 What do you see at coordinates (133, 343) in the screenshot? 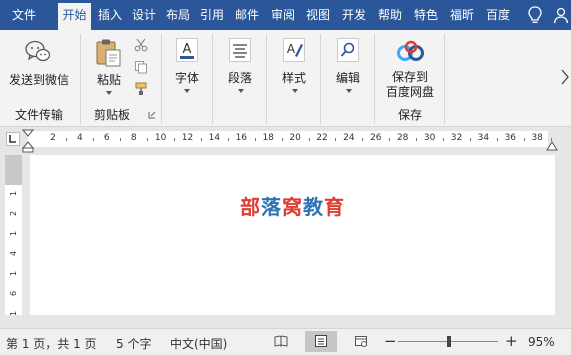
I see `word-count: 5 个字` at bounding box center [133, 343].